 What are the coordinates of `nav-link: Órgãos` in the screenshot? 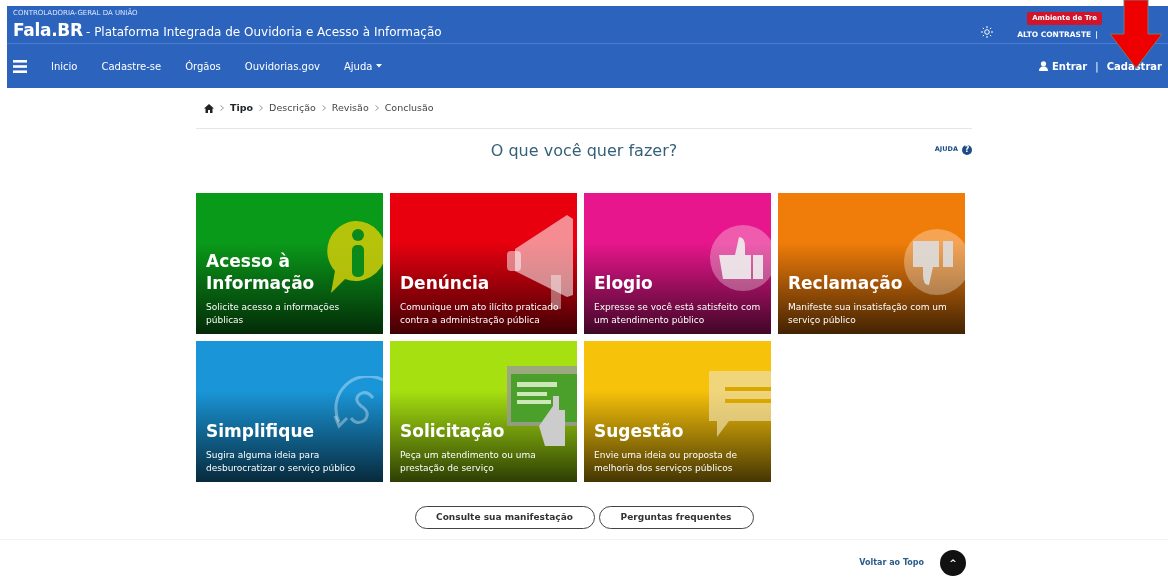 It's located at (203, 66).